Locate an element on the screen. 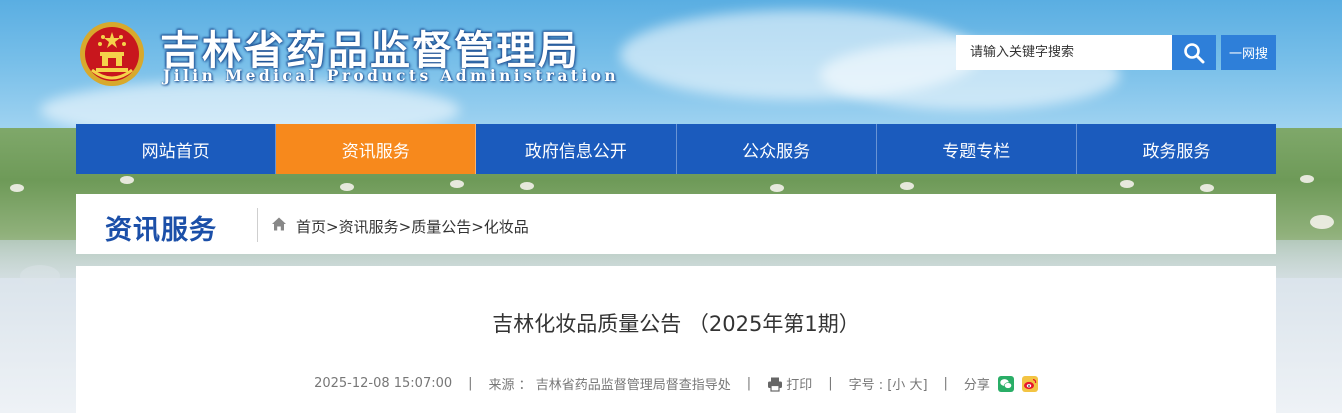 This screenshot has width=1342, height=413. source-label: 来源 ： 吉林省药品监督管理局督查指导处 is located at coordinates (609, 385).